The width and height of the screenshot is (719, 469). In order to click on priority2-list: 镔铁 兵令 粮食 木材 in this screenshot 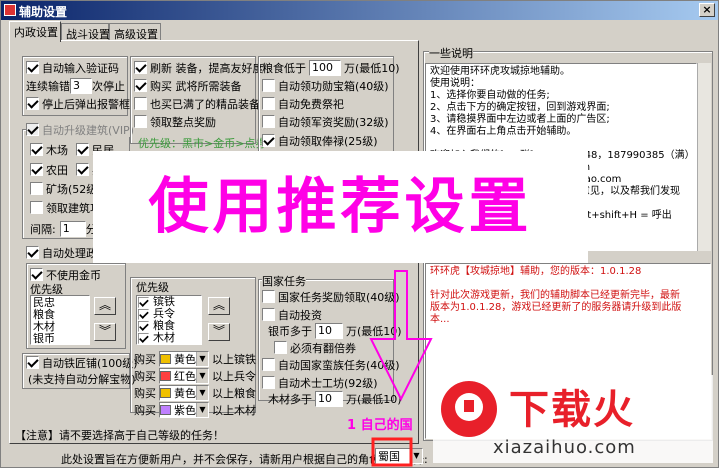, I will do `click(169, 320)`.